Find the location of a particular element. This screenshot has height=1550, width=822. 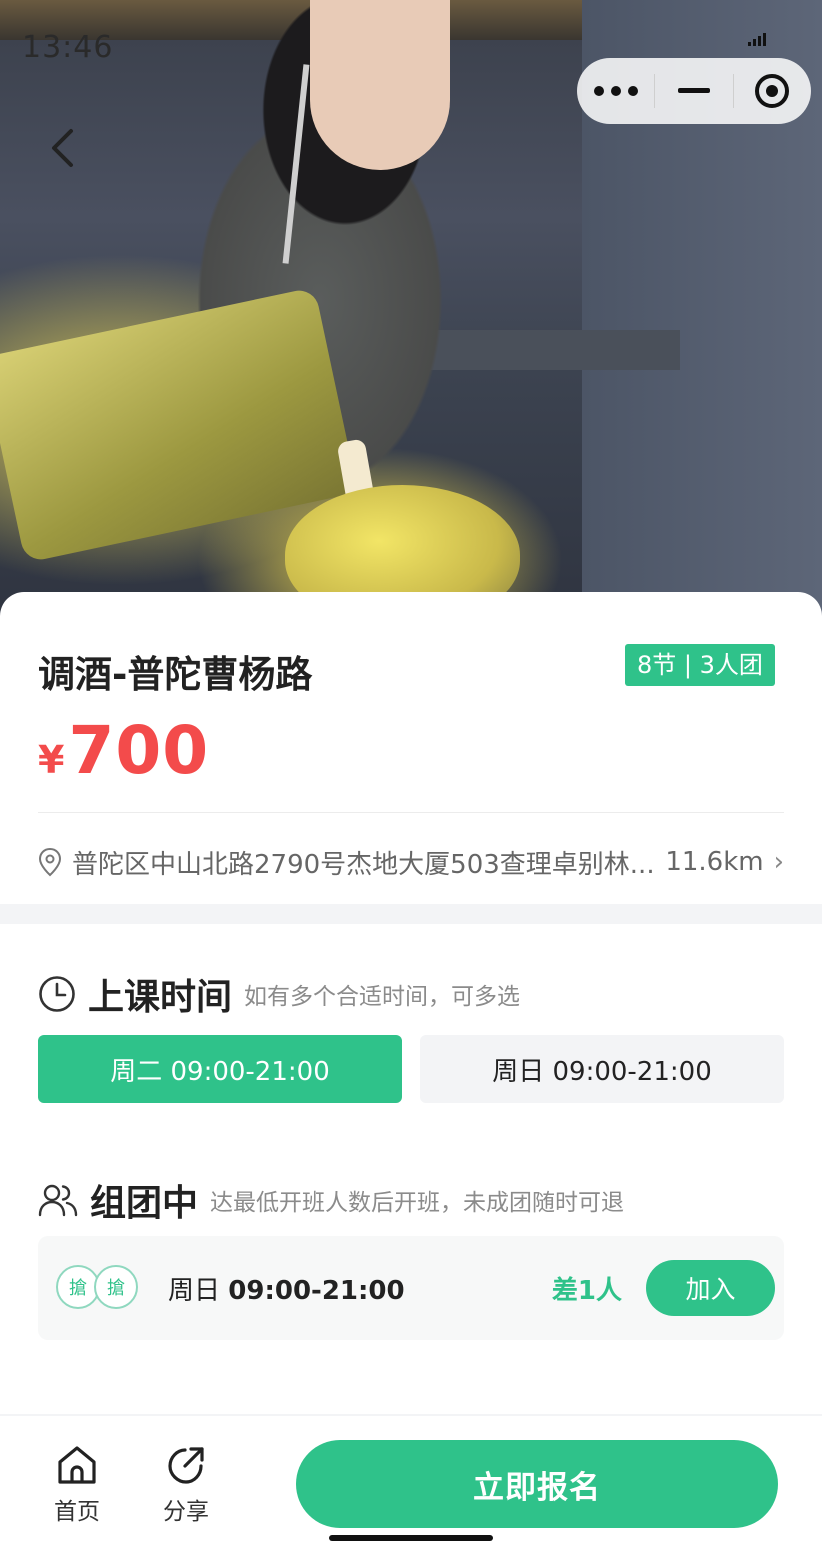

target-icon is located at coordinates (772, 91).